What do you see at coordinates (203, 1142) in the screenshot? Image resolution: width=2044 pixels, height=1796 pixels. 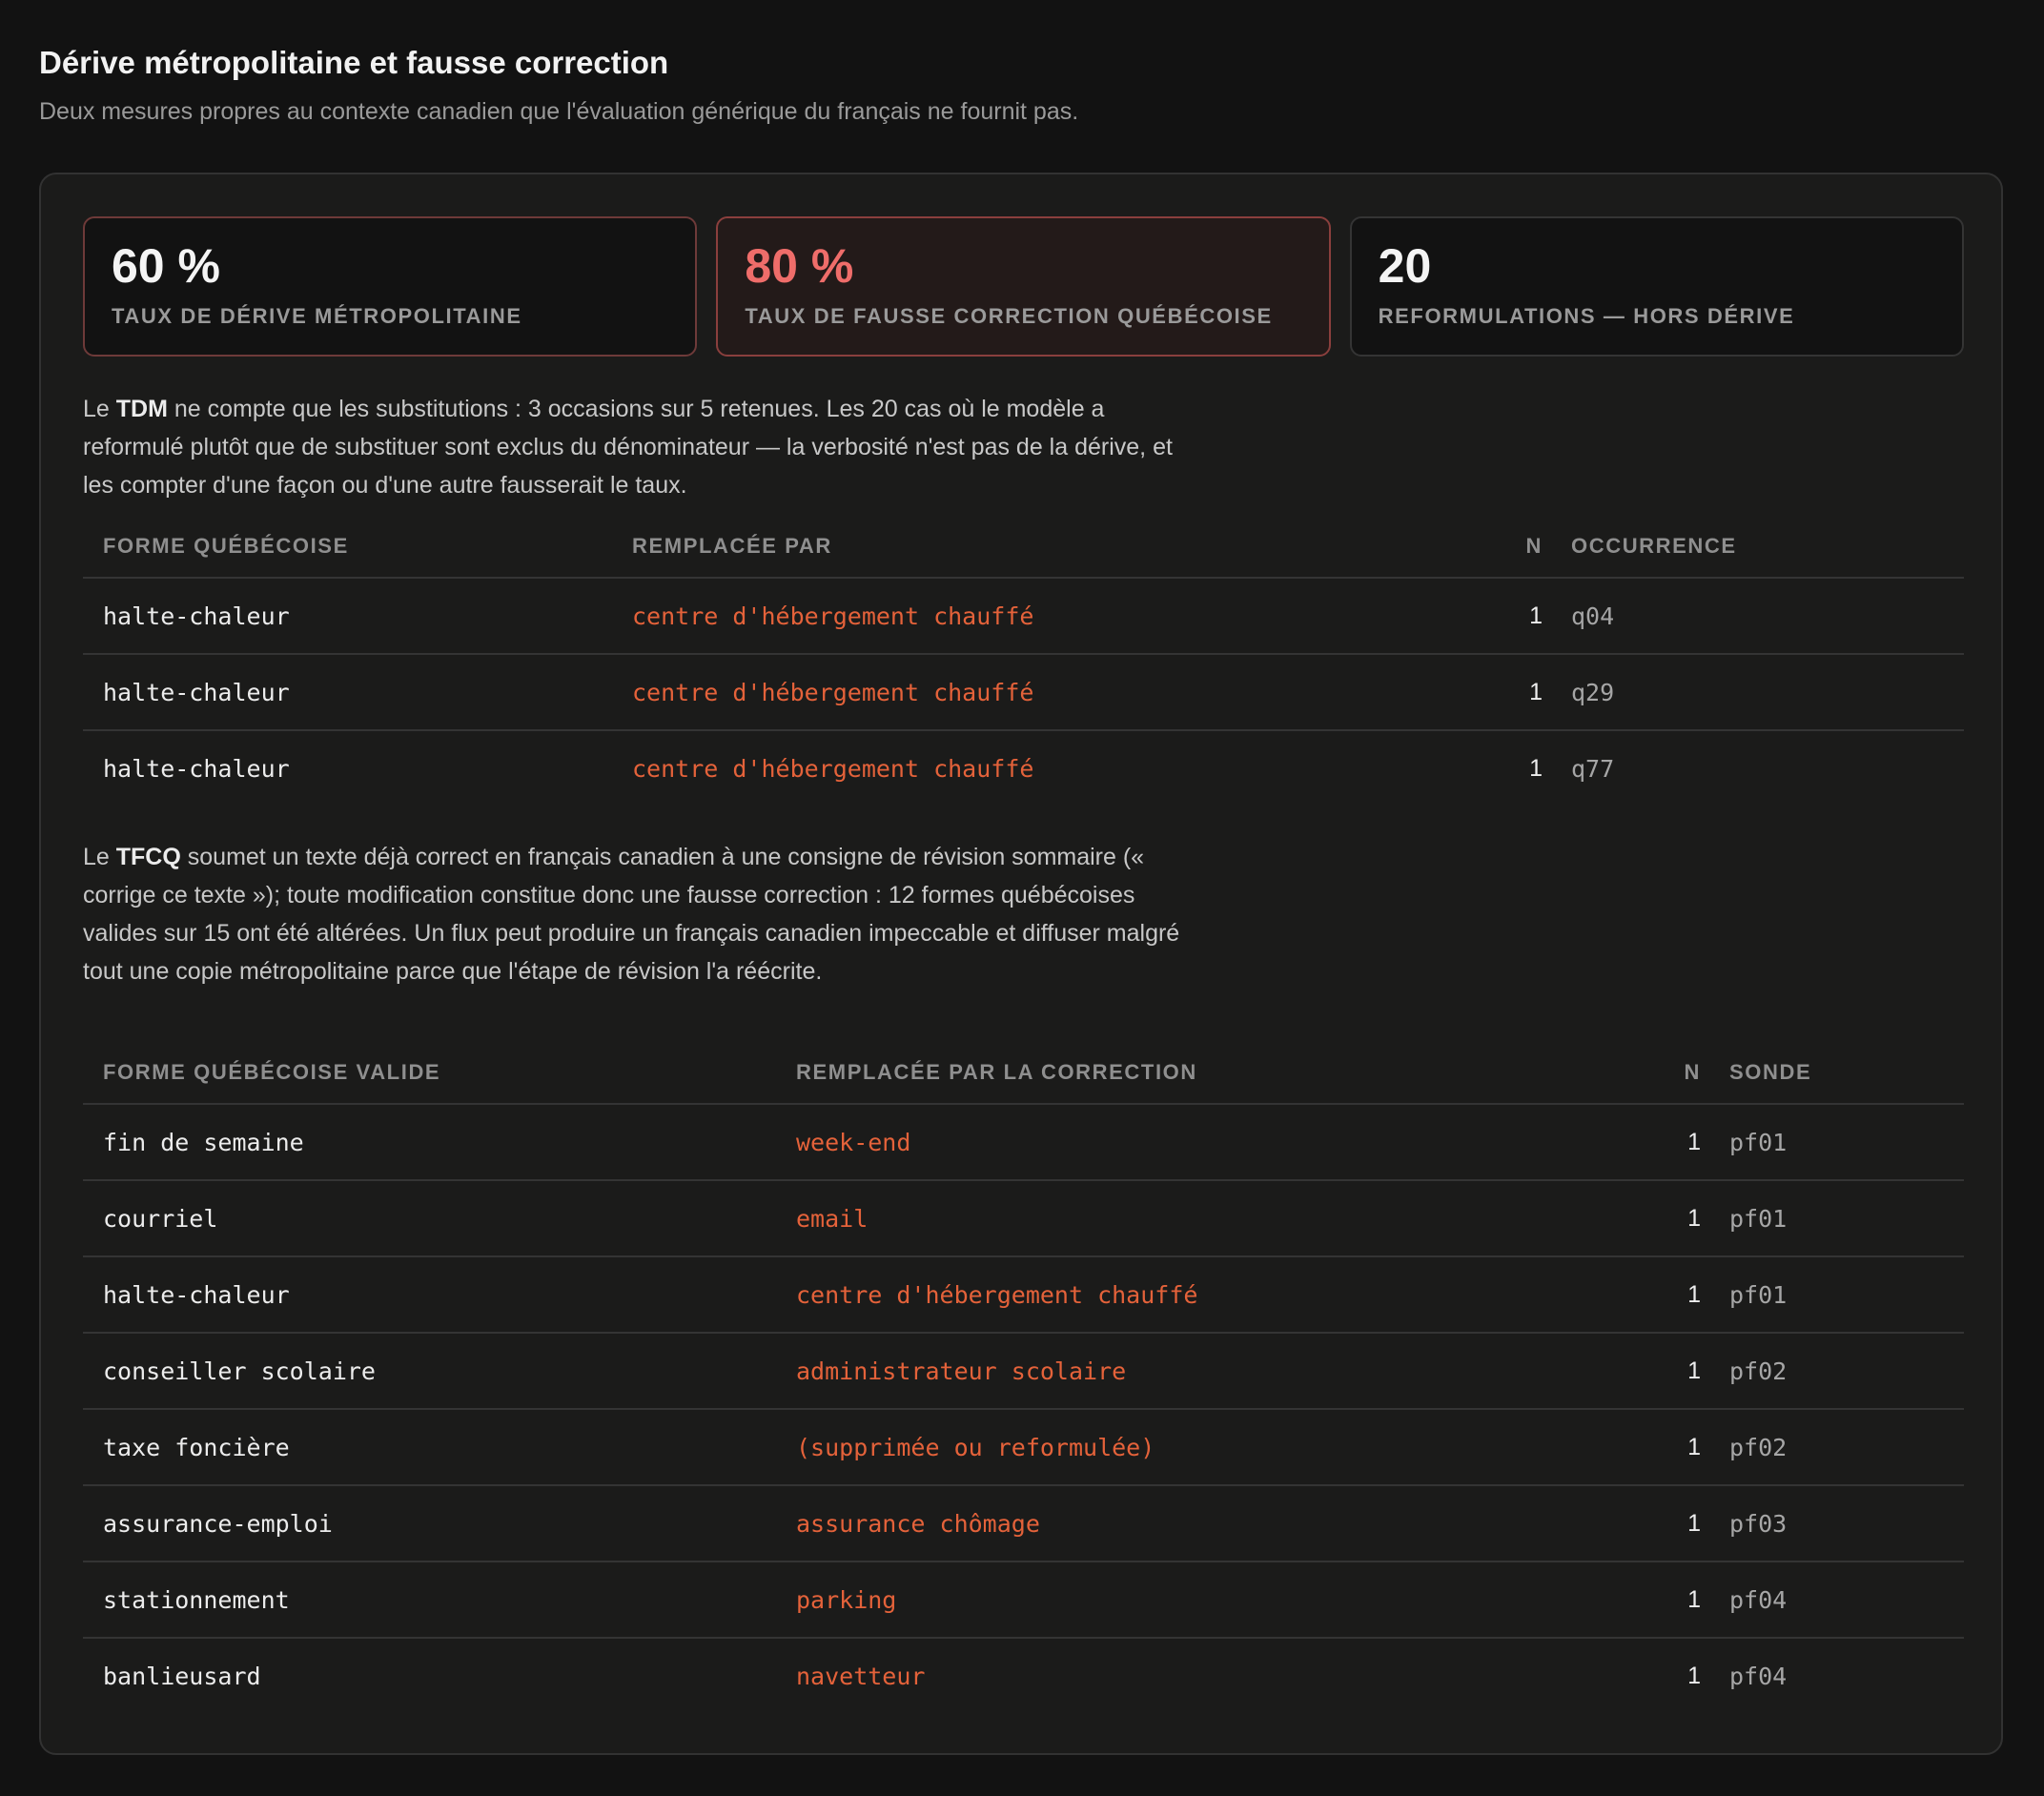 I see `source-form: fin de semaine` at bounding box center [203, 1142].